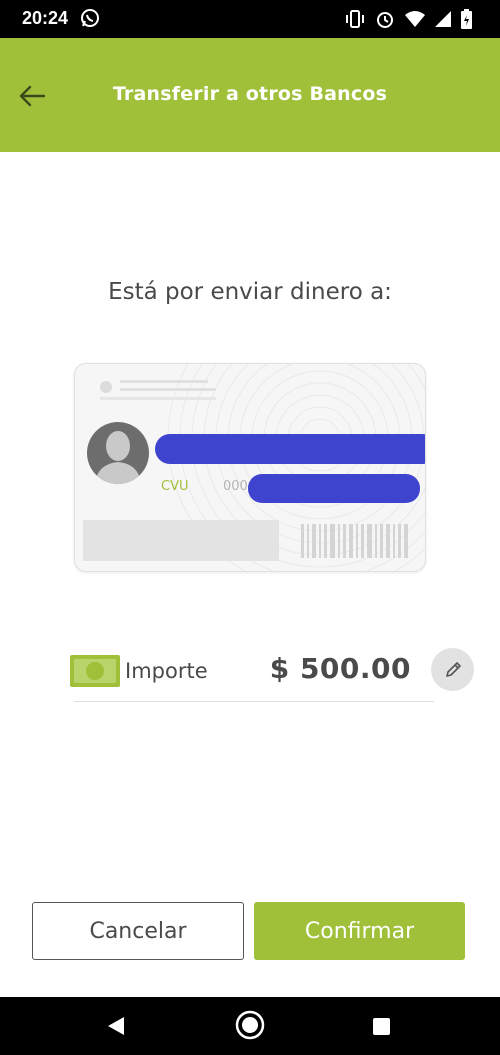  I want to click on recipient-card: CVU 000, so click(250, 467).